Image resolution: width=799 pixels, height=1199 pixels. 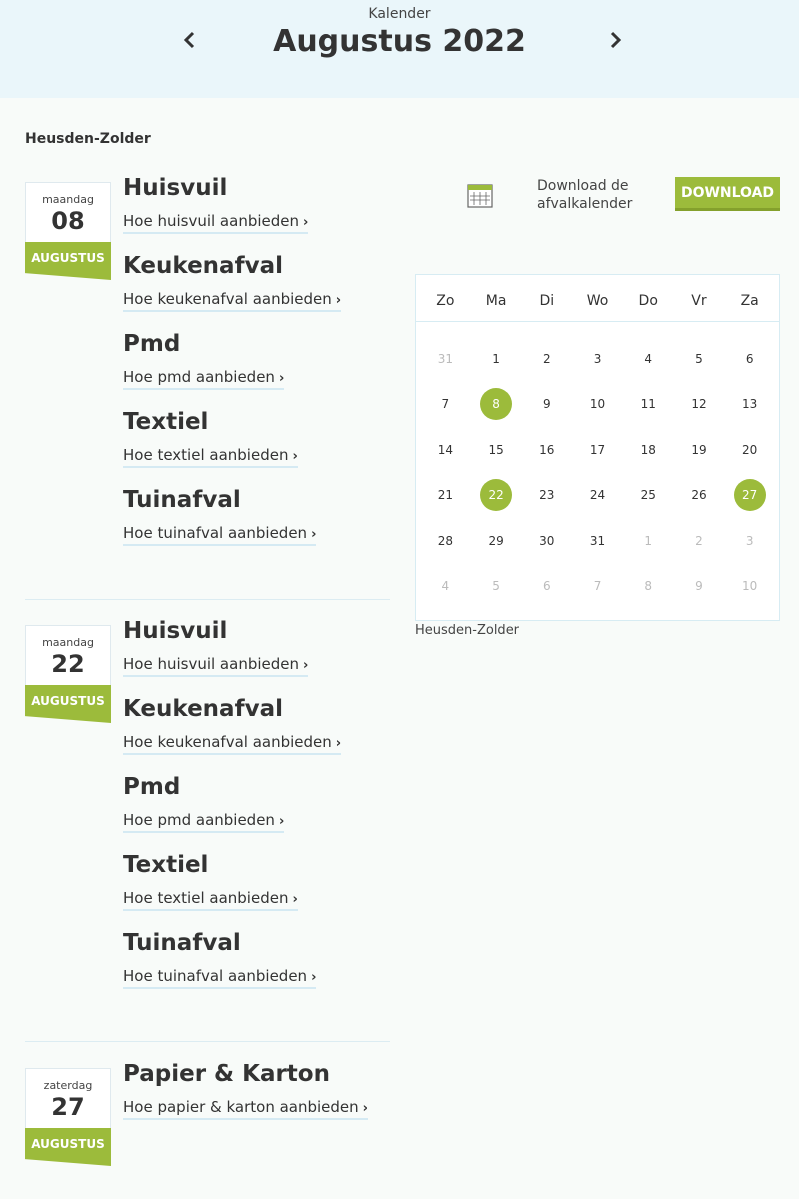 I want to click on date-badge-top: maandag 22, so click(x=68, y=655).